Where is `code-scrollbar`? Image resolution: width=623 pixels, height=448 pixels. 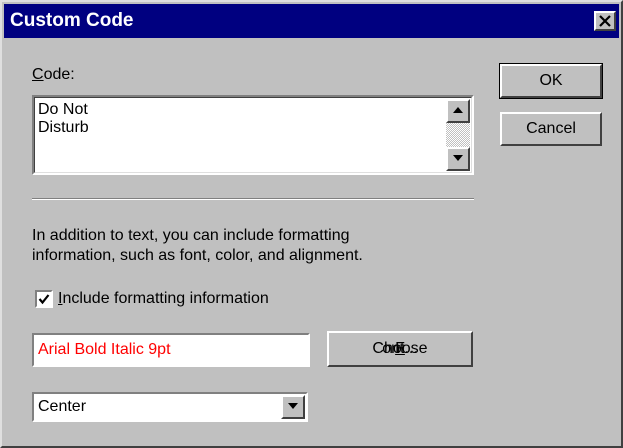
code-scrollbar is located at coordinates (458, 135).